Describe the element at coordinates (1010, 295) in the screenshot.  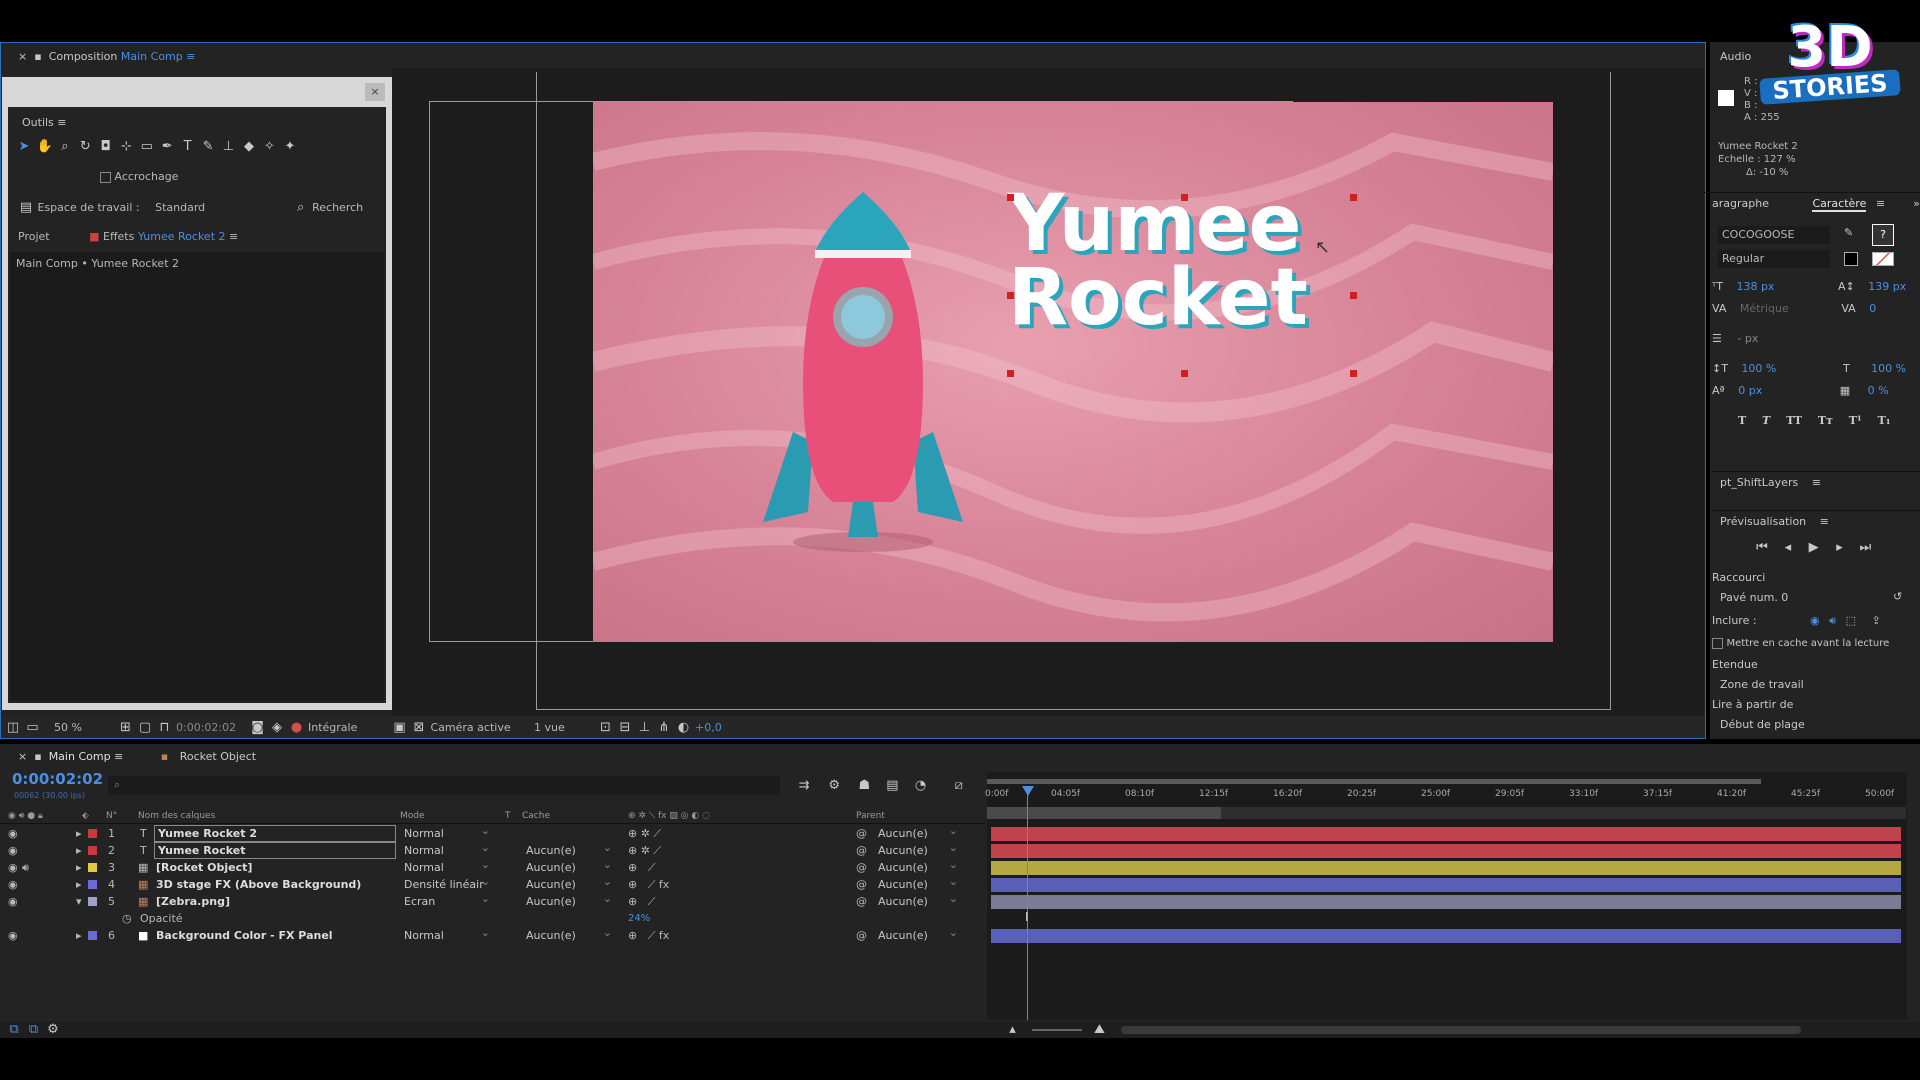
I see `handle-ml` at that location.